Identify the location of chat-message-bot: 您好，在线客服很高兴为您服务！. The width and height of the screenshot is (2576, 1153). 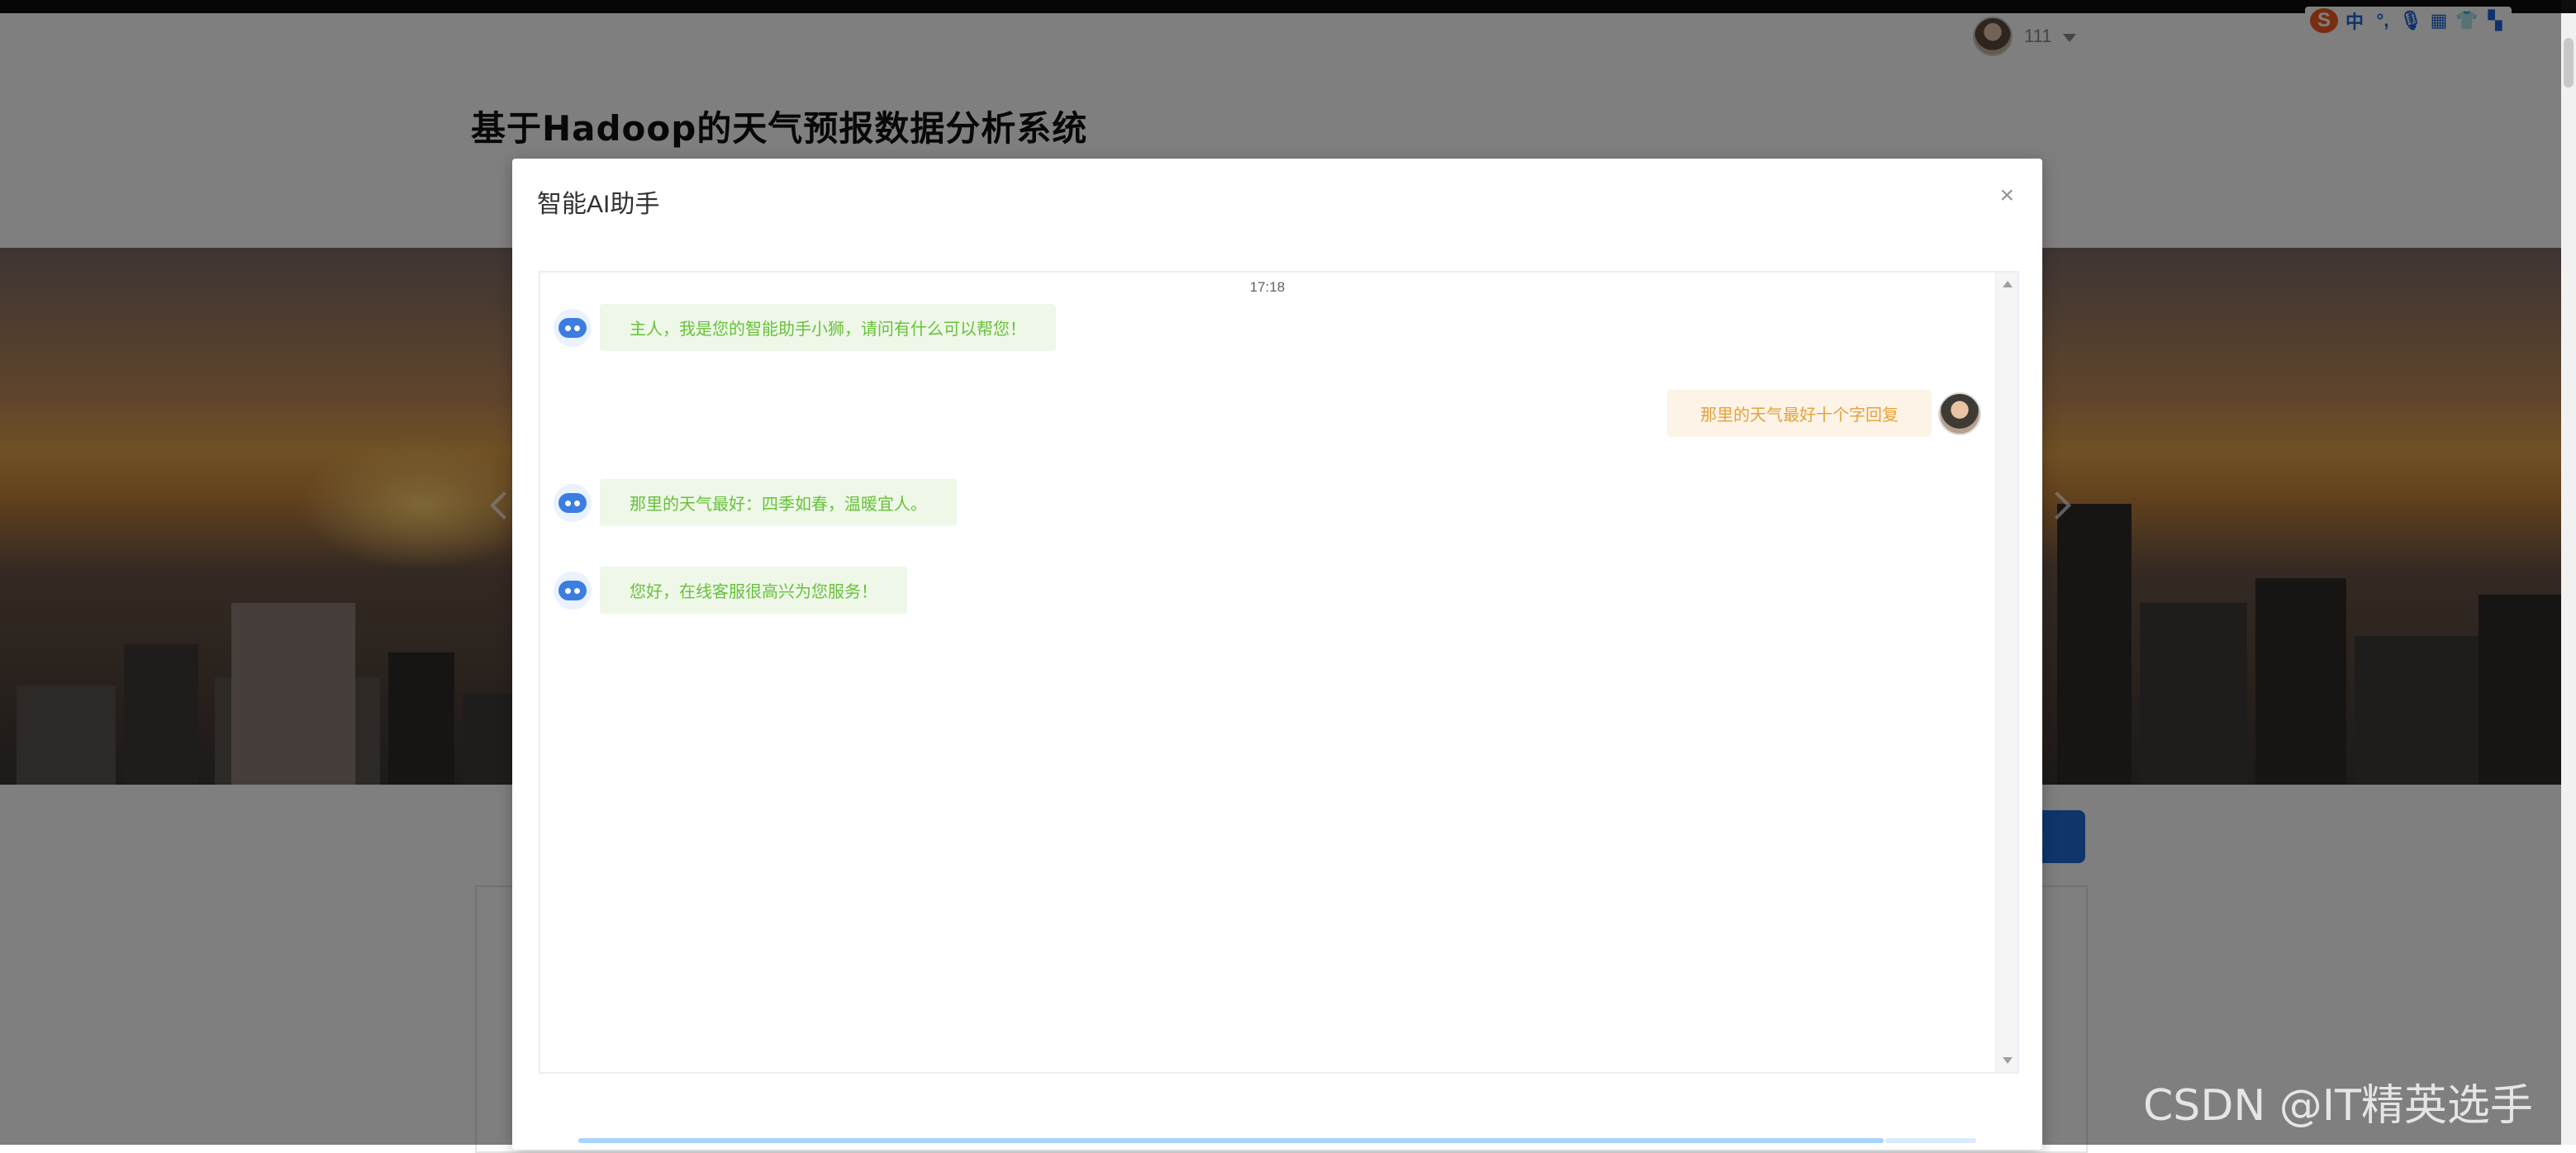
(731, 590).